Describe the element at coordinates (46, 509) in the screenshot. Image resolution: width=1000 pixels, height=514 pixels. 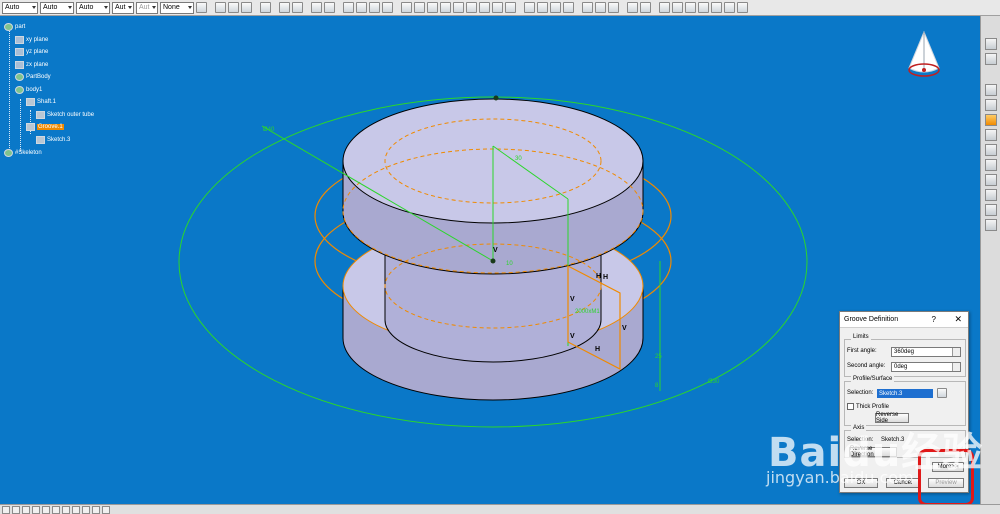
I see `zoom-in-icon` at that location.